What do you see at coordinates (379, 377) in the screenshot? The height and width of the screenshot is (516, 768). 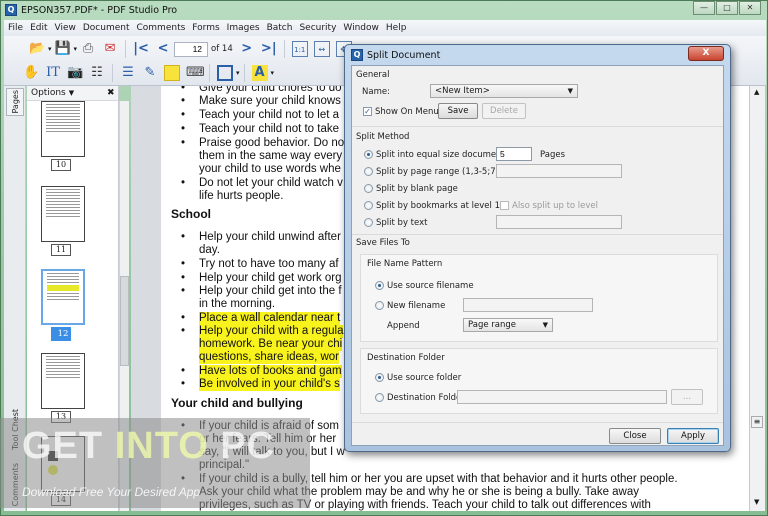 I see `radio-use-source-folder` at bounding box center [379, 377].